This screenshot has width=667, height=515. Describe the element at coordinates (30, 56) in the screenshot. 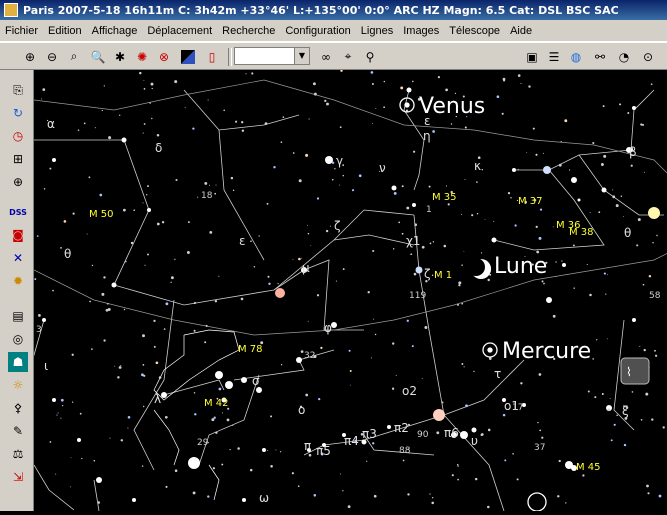

I see `zoom-in-icon: ⊕` at that location.